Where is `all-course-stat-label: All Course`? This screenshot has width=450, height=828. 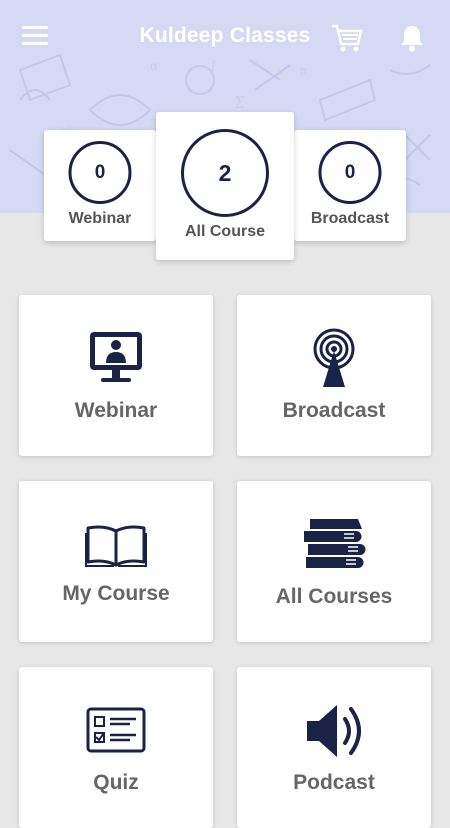
all-course-stat-label: All Course is located at coordinates (224, 231).